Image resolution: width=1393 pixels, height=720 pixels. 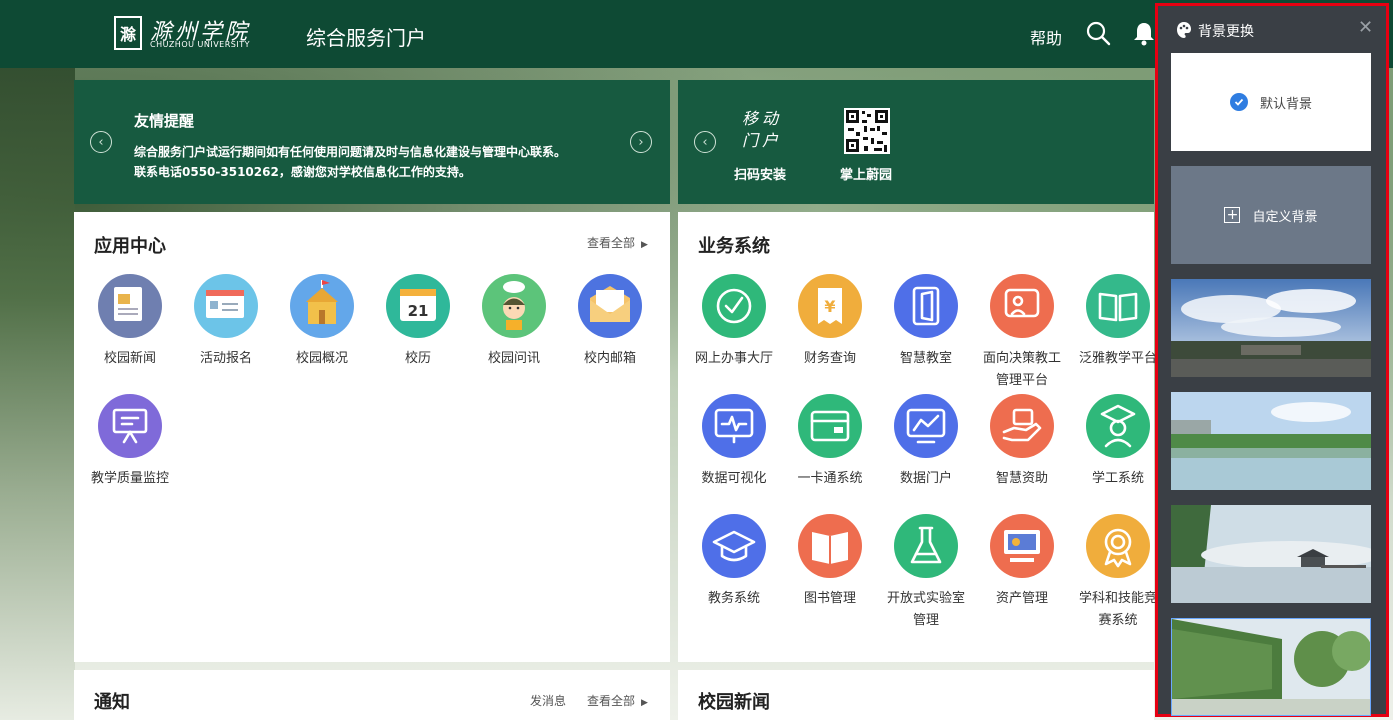 What do you see at coordinates (1022, 562) in the screenshot?
I see `business-system-item: 资产管理` at bounding box center [1022, 562].